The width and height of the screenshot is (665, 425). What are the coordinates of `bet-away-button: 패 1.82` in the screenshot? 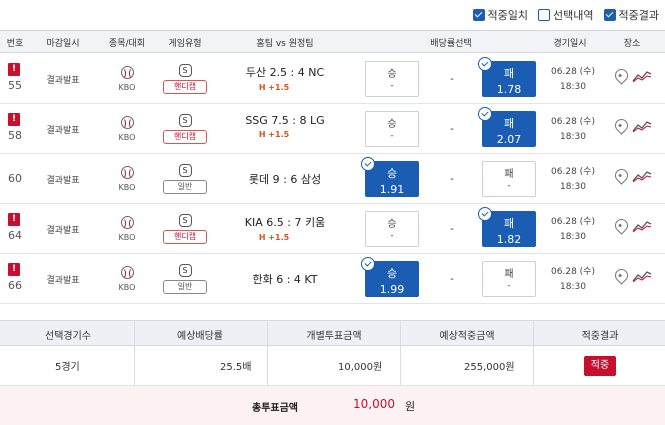 It's located at (507, 227).